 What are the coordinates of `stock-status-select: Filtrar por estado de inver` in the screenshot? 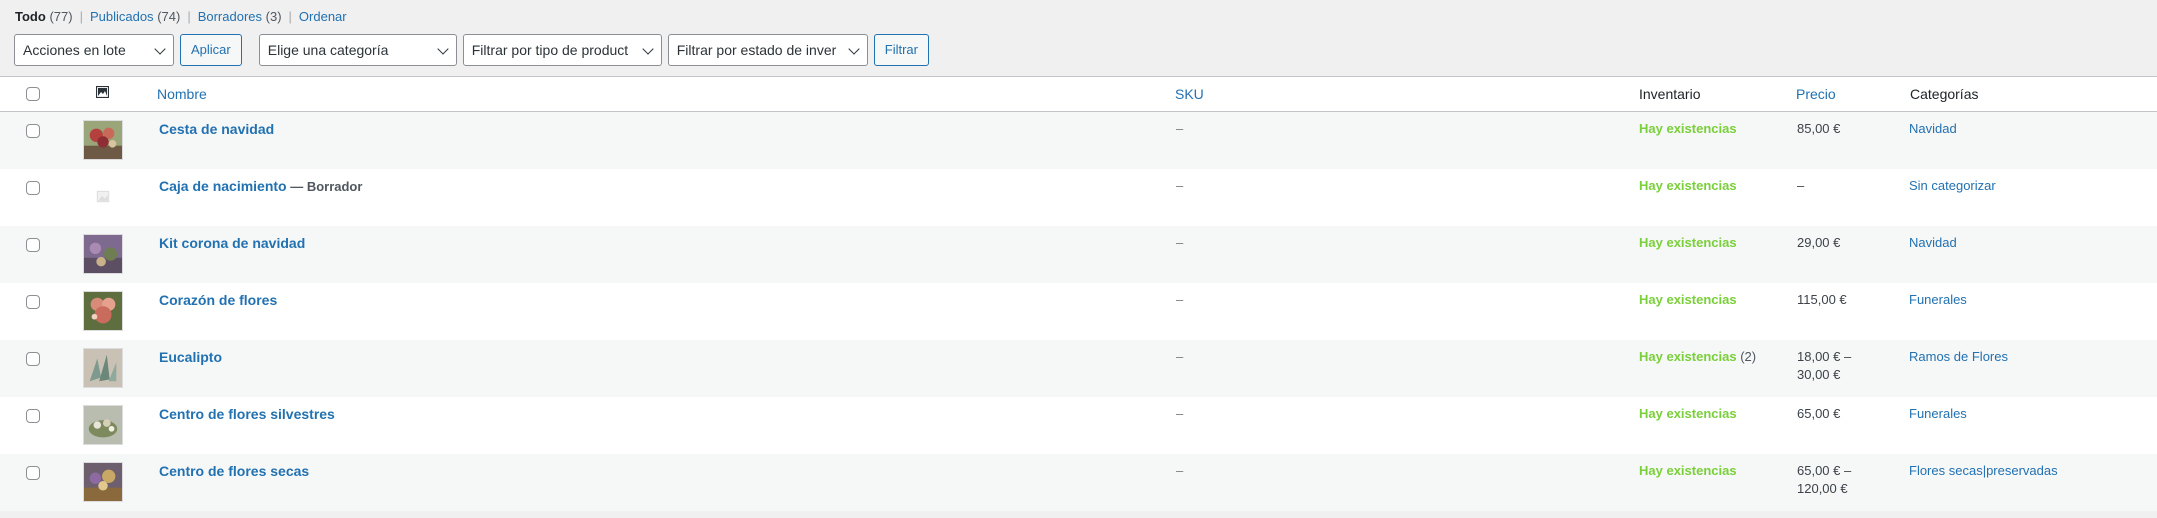 It's located at (767, 50).